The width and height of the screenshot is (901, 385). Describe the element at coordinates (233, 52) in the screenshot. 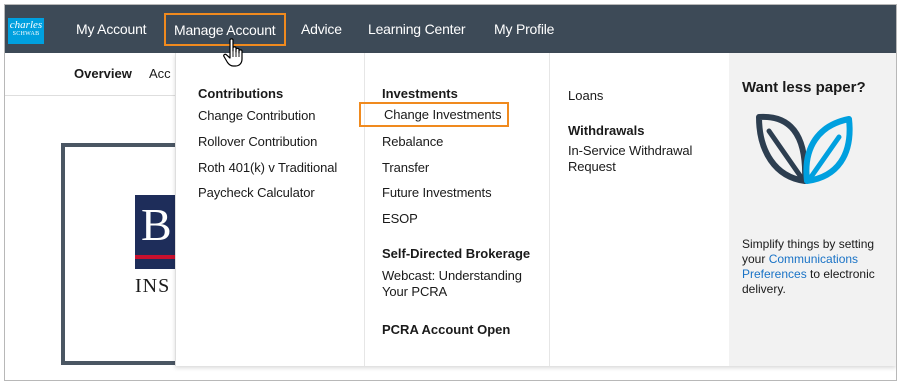

I see `hand-cursor-icon` at that location.